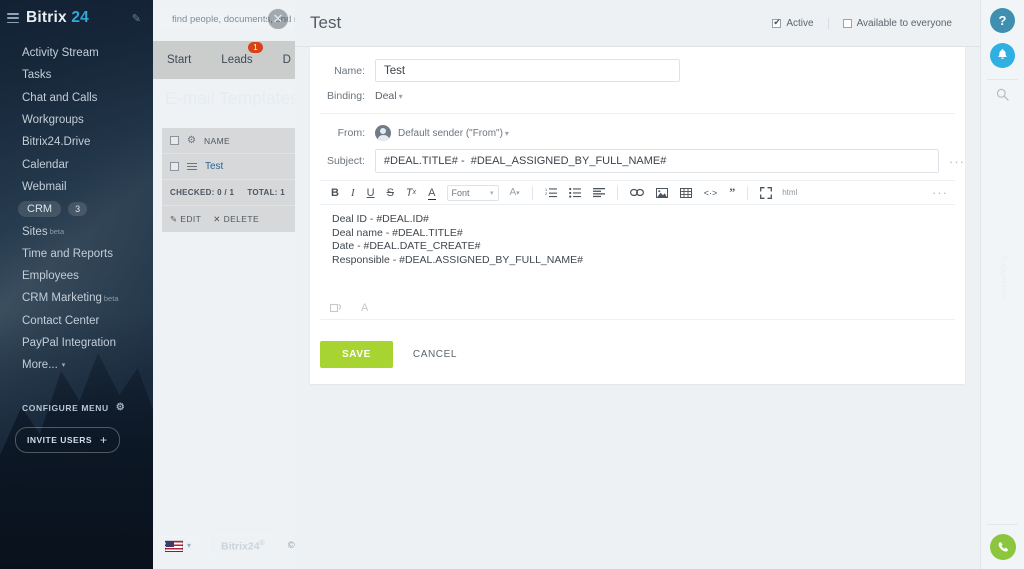  What do you see at coordinates (214, 166) in the screenshot?
I see `row-name-link: Test` at bounding box center [214, 166].